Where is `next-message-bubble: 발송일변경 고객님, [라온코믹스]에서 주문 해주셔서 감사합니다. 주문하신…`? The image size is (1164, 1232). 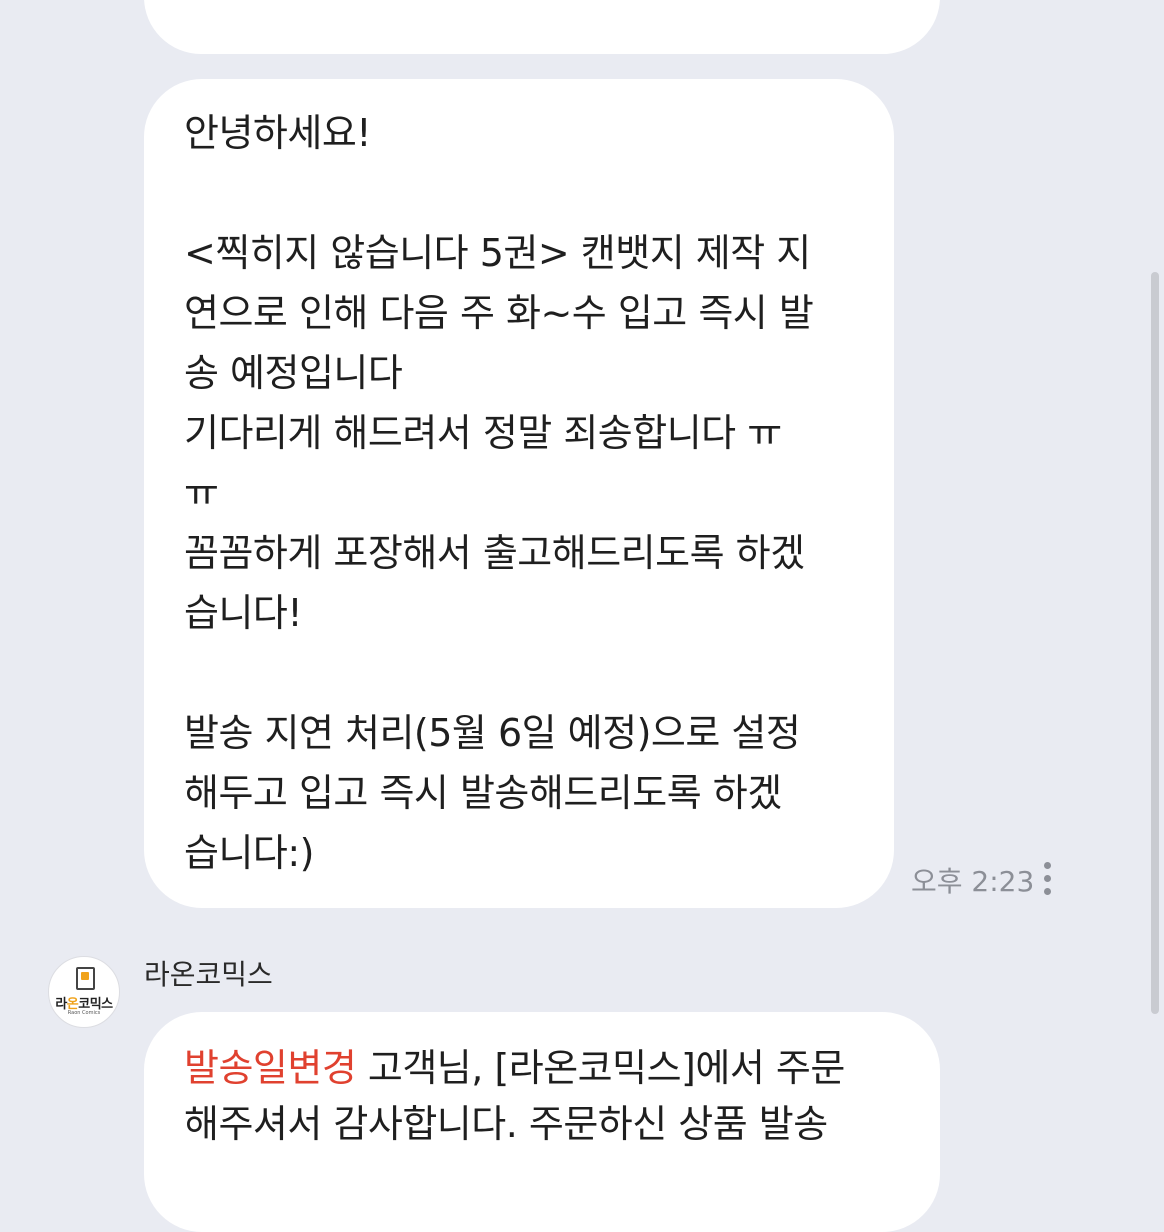 next-message-bubble: 발송일변경 고객님, [라온코믹스]에서 주문 해주셔서 감사합니다. 주문하신… is located at coordinates (542, 1122).